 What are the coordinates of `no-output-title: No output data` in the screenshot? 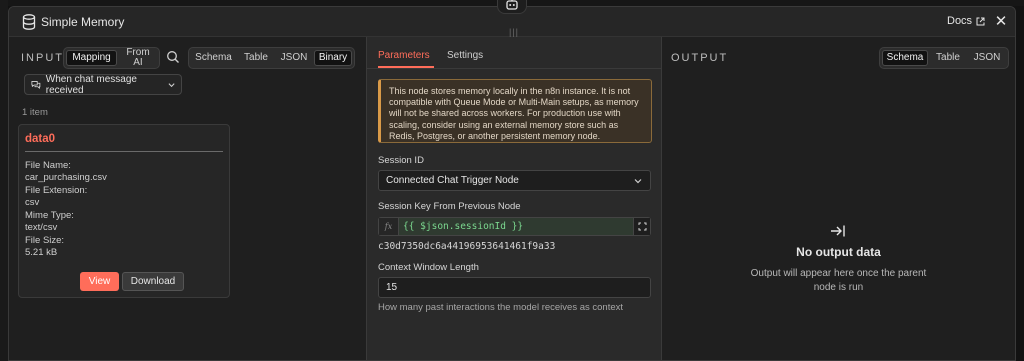 It's located at (838, 252).